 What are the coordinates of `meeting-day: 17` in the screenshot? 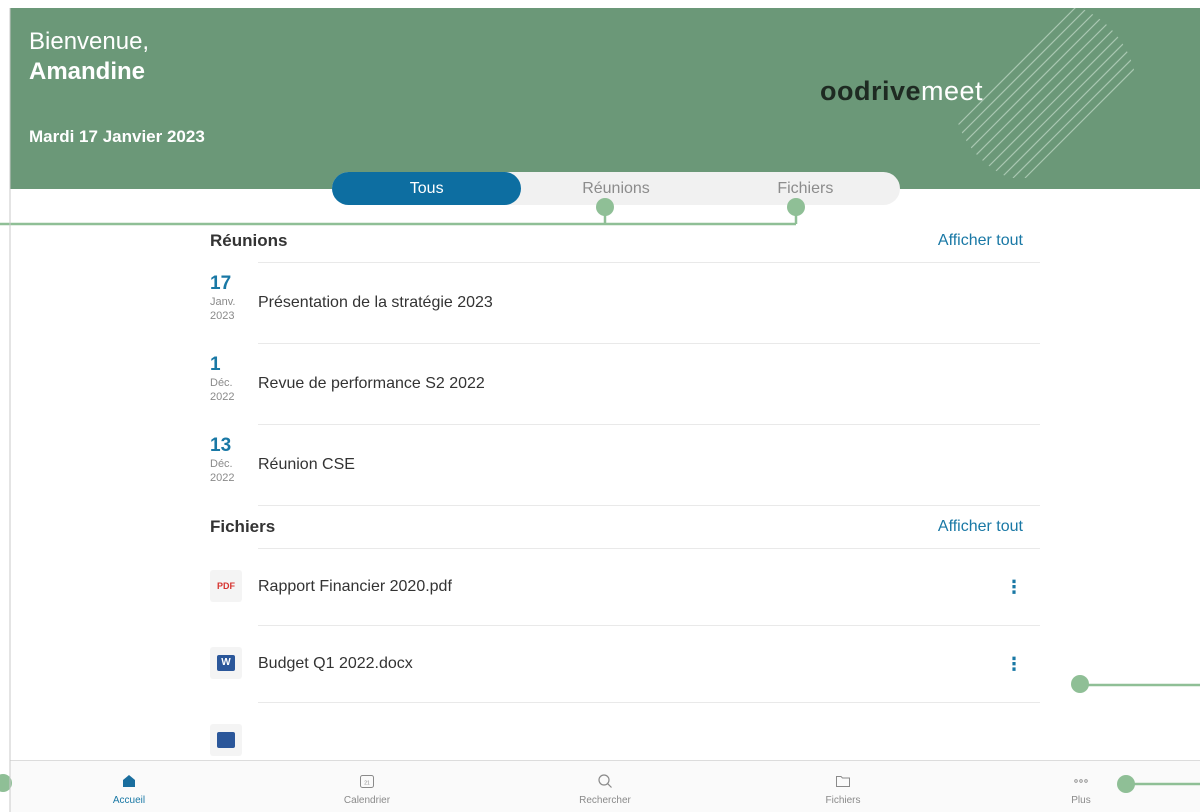 It's located at (221, 283).